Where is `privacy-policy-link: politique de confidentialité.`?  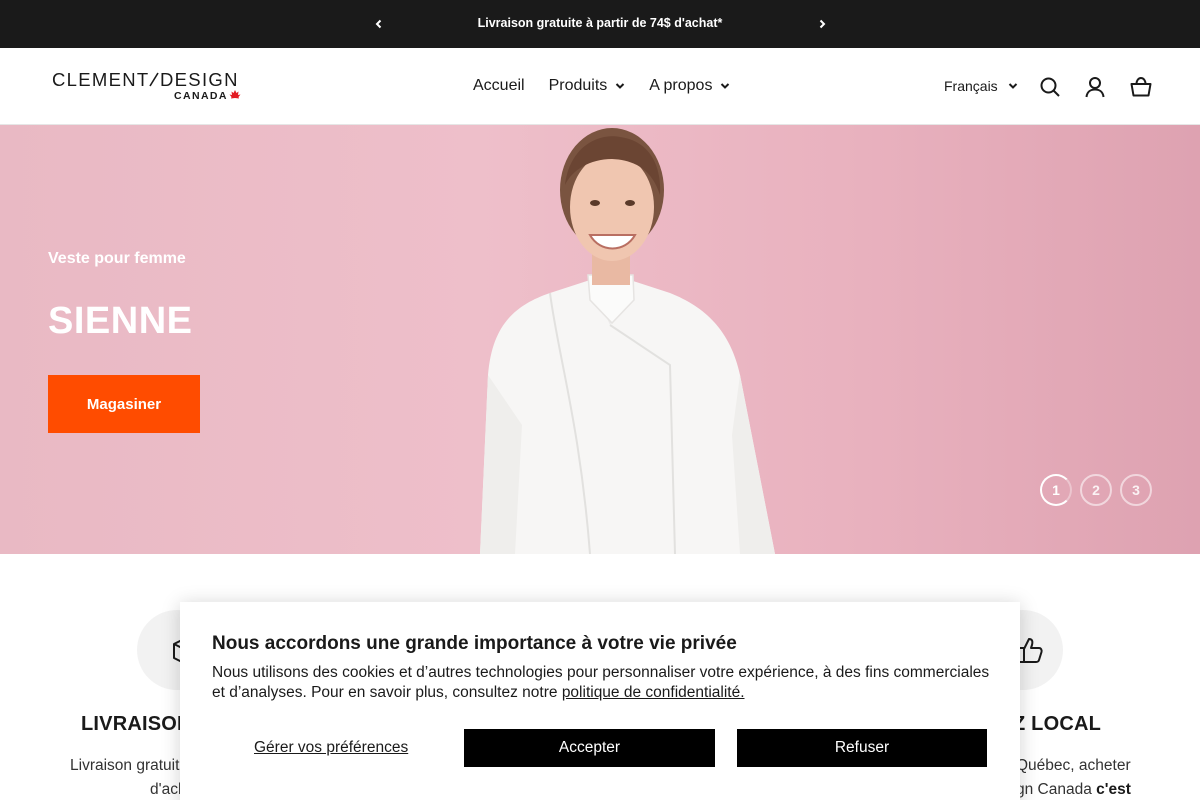
privacy-policy-link: politique de confidentialité. is located at coordinates (653, 692).